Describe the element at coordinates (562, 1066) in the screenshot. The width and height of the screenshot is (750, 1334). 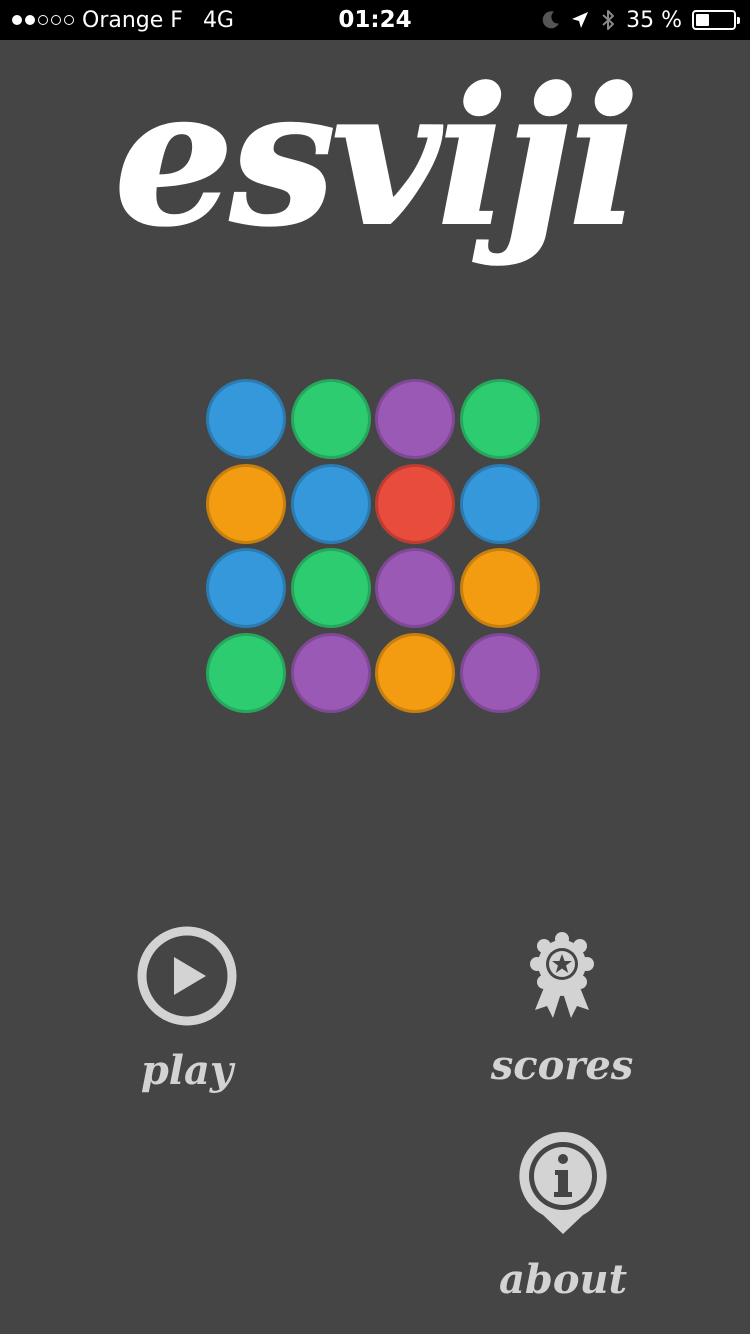
I see `scores-label: scores` at that location.